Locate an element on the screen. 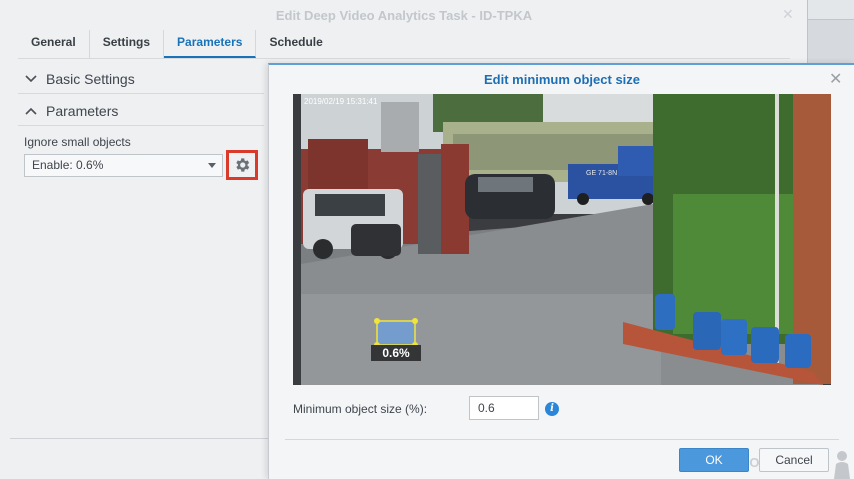  tab-settings: Settings is located at coordinates (127, 44).